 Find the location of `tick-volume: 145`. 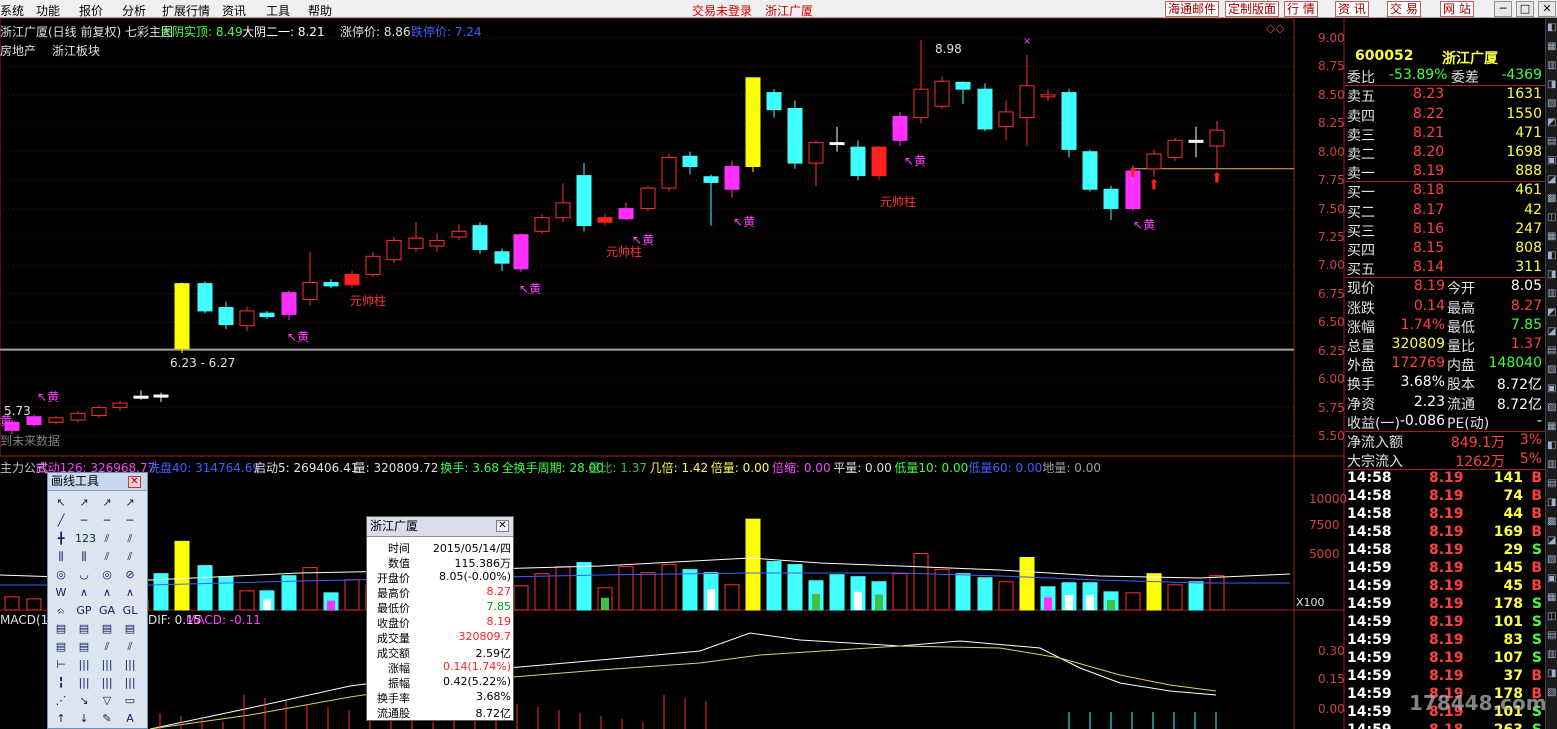

tick-volume: 145 is located at coordinates (1508, 568).